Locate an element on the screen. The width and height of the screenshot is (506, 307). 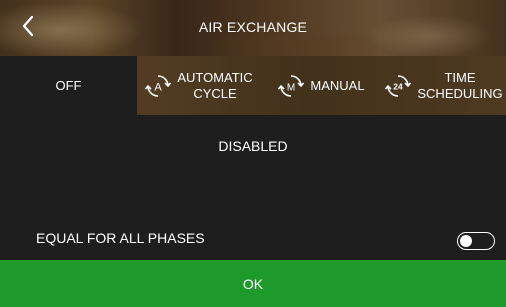
tab-time-scheduling: 24 TIME SCHEDULING is located at coordinates (444, 85).